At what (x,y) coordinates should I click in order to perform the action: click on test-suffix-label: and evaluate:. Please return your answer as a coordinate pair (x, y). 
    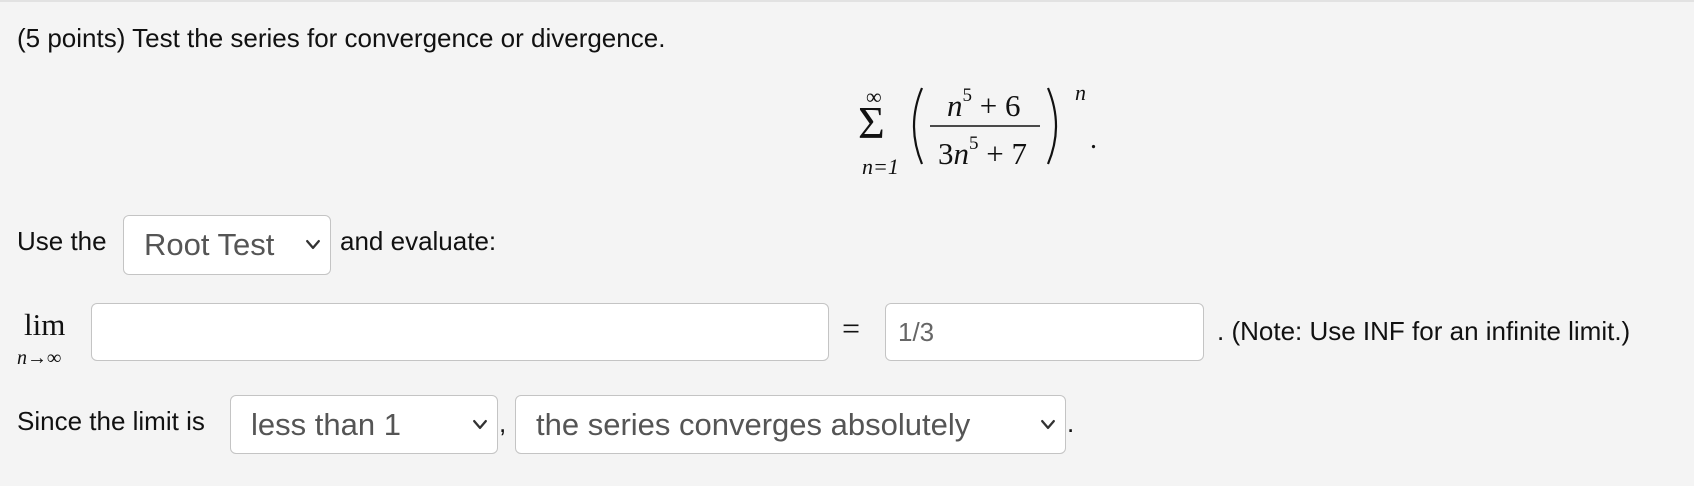
    Looking at the image, I should click on (418, 241).